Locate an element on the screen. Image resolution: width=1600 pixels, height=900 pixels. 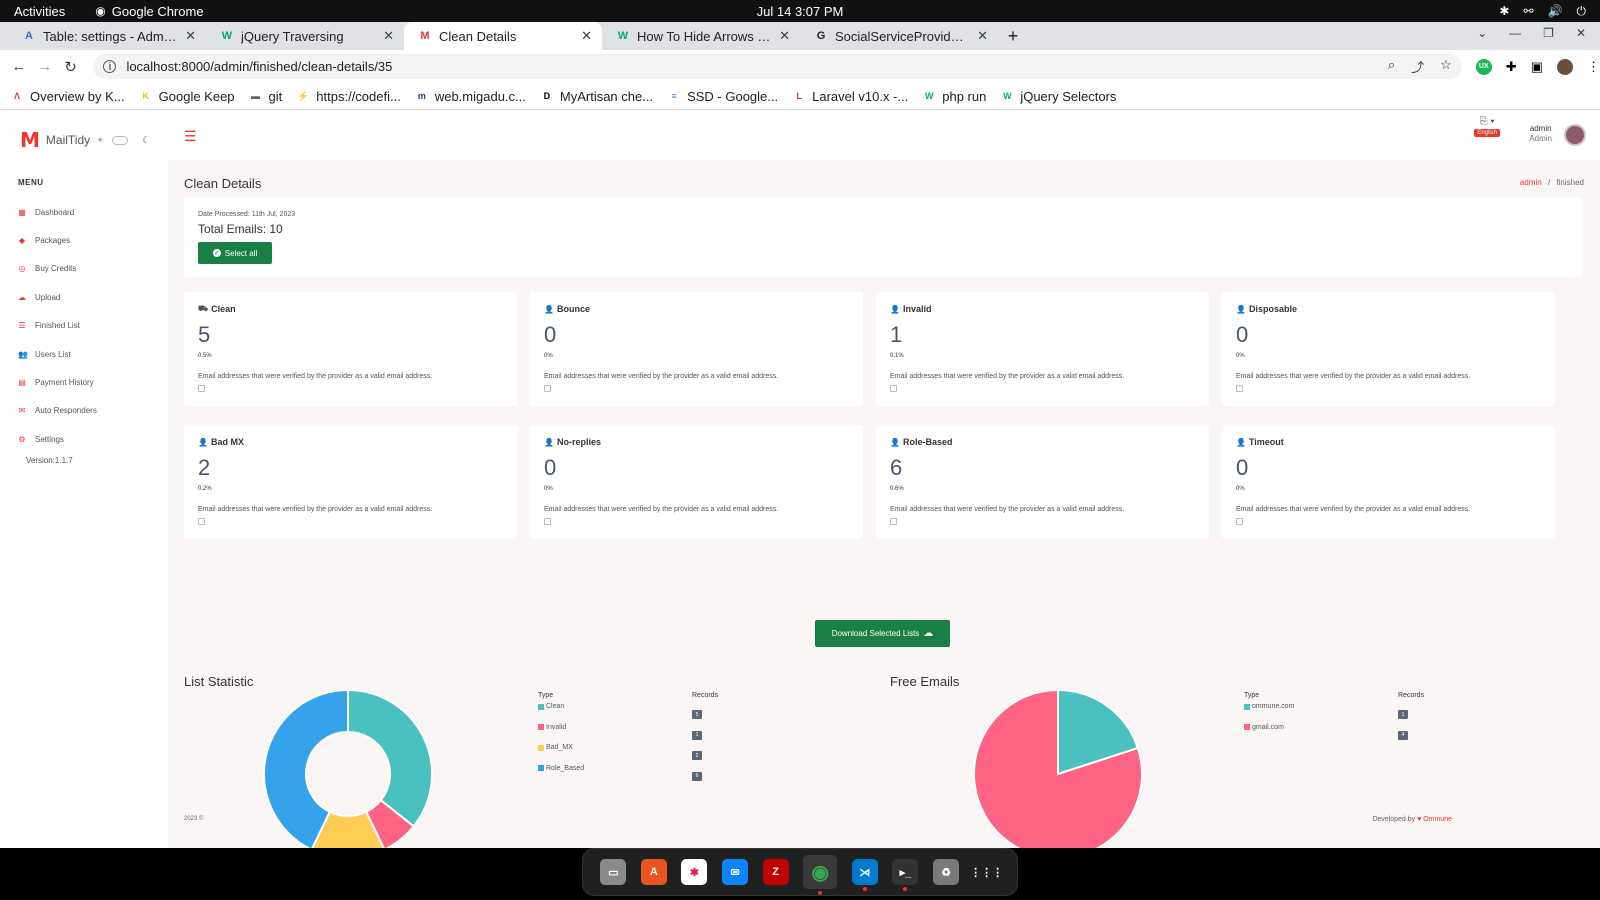
new-tab-icon: + is located at coordinates (1013, 36).